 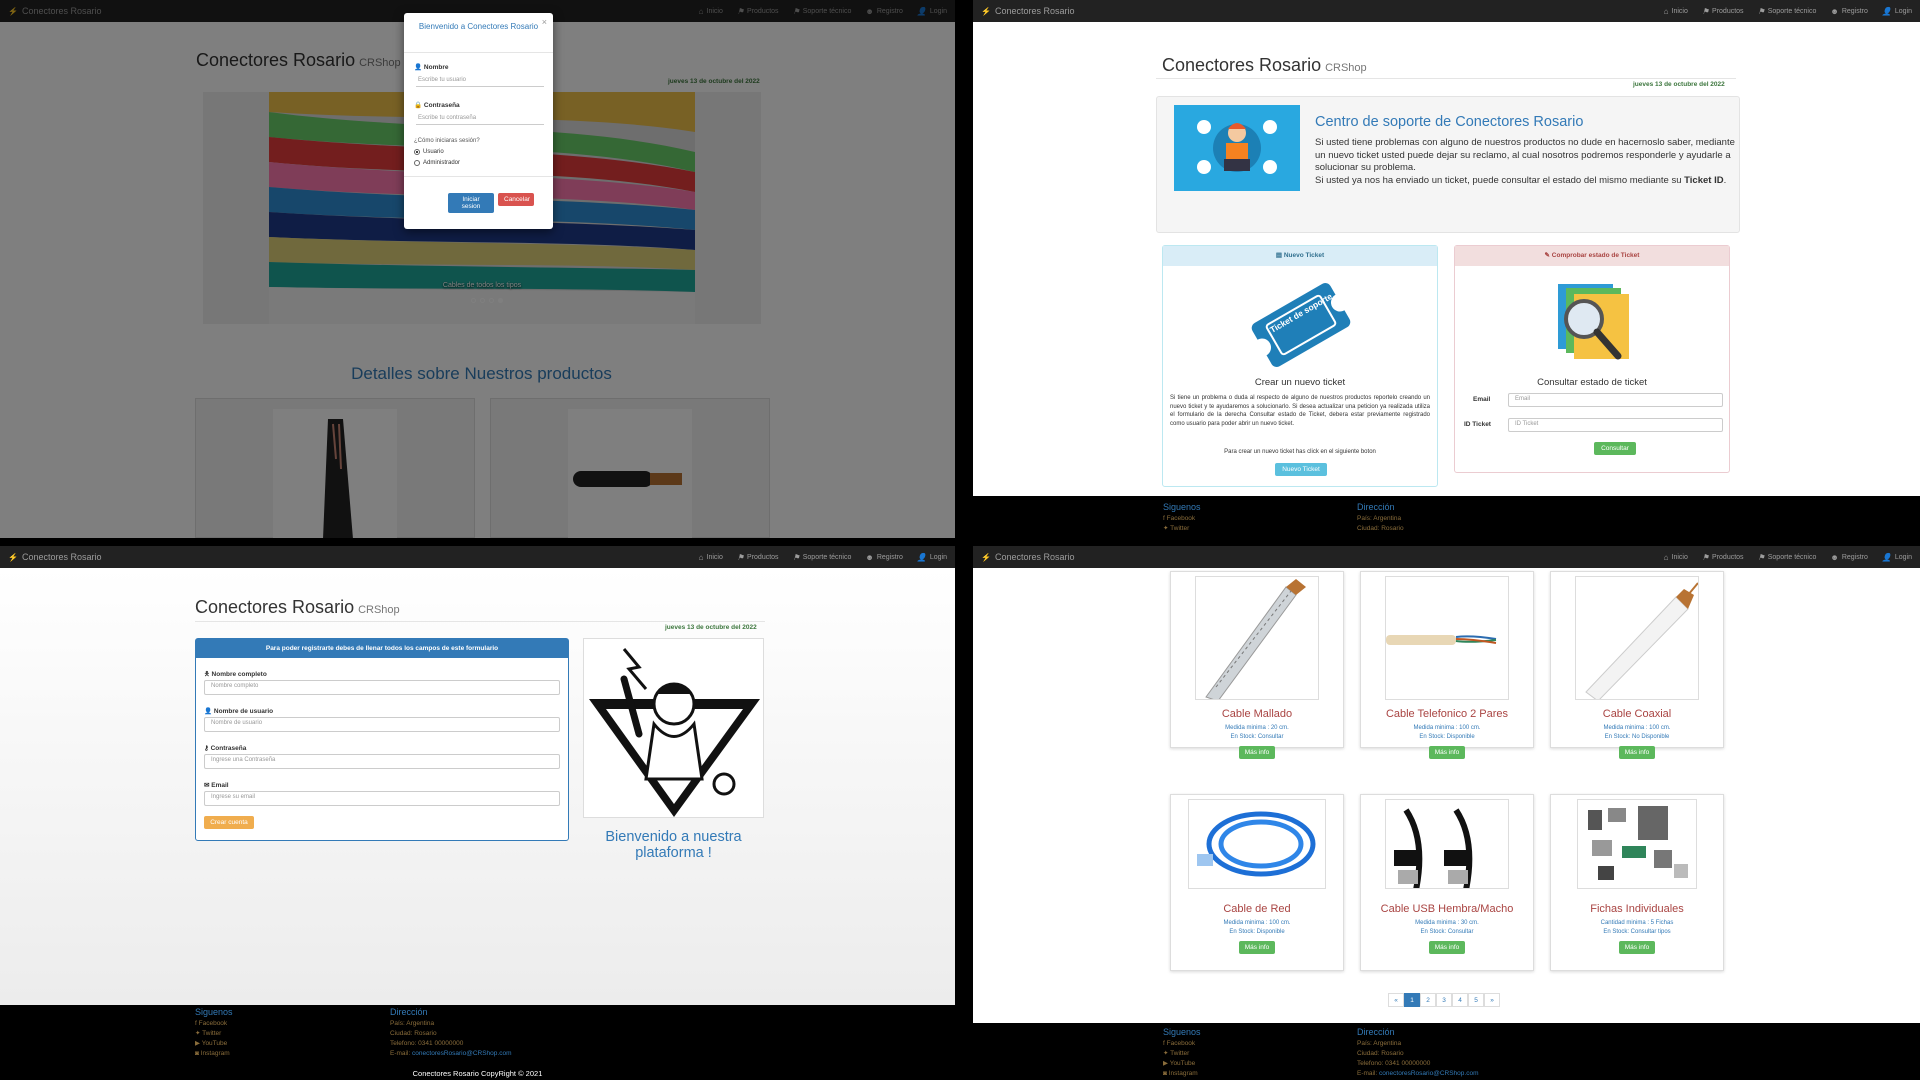 I want to click on flag-icon: ⚑, so click(x=1705, y=11).